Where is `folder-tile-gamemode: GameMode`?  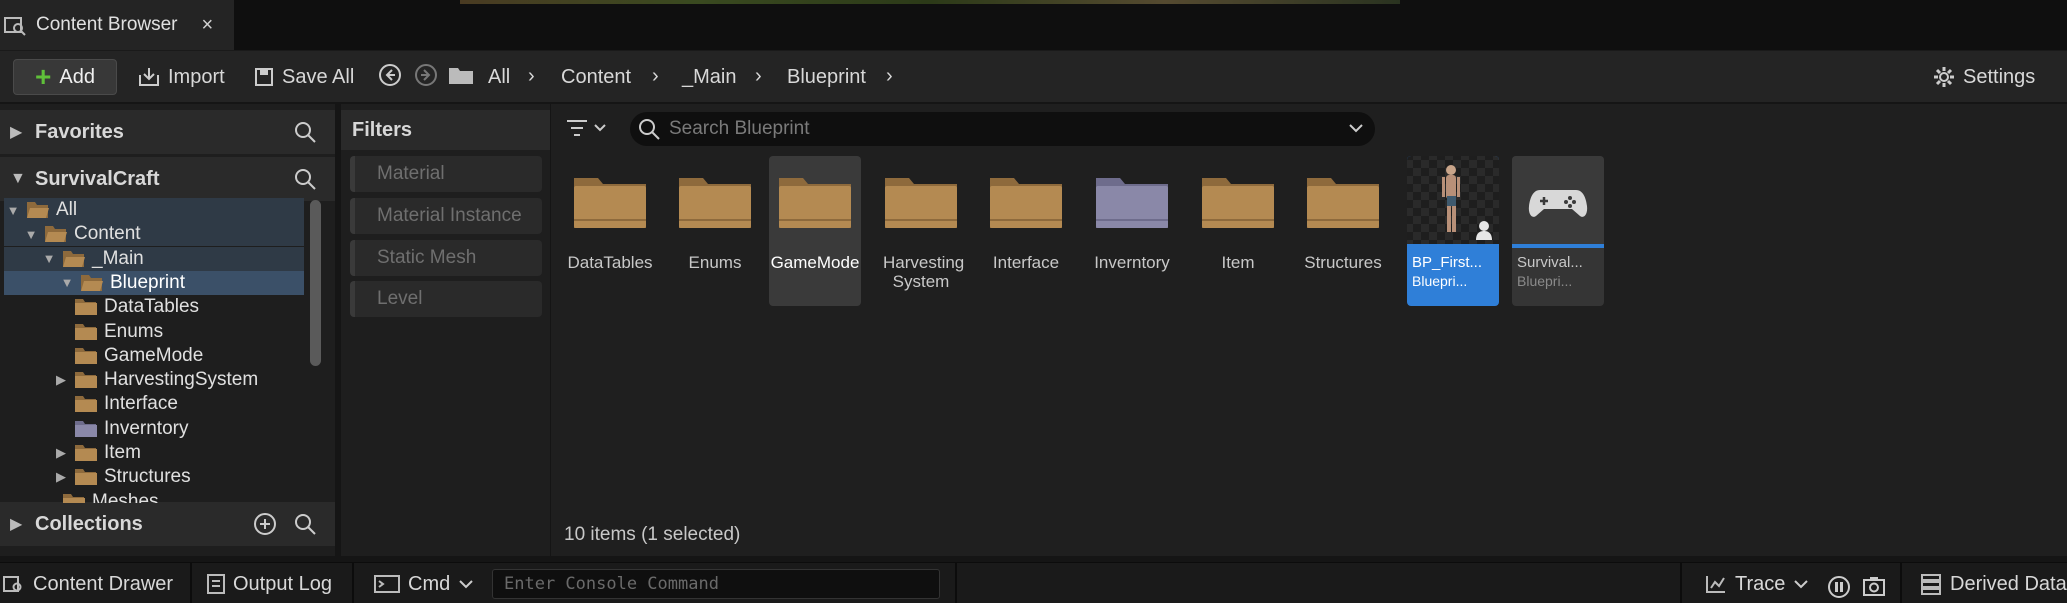
folder-tile-gamemode: GameMode is located at coordinates (815, 231).